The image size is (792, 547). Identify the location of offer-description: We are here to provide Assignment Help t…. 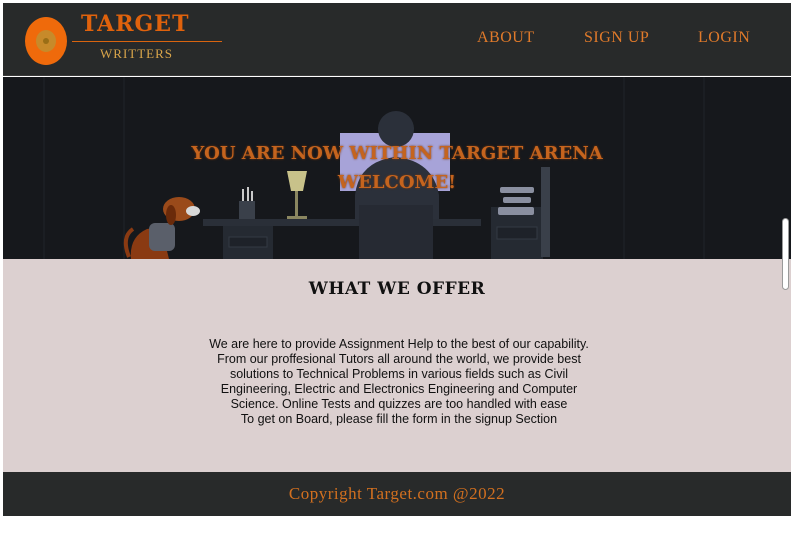
(399, 382).